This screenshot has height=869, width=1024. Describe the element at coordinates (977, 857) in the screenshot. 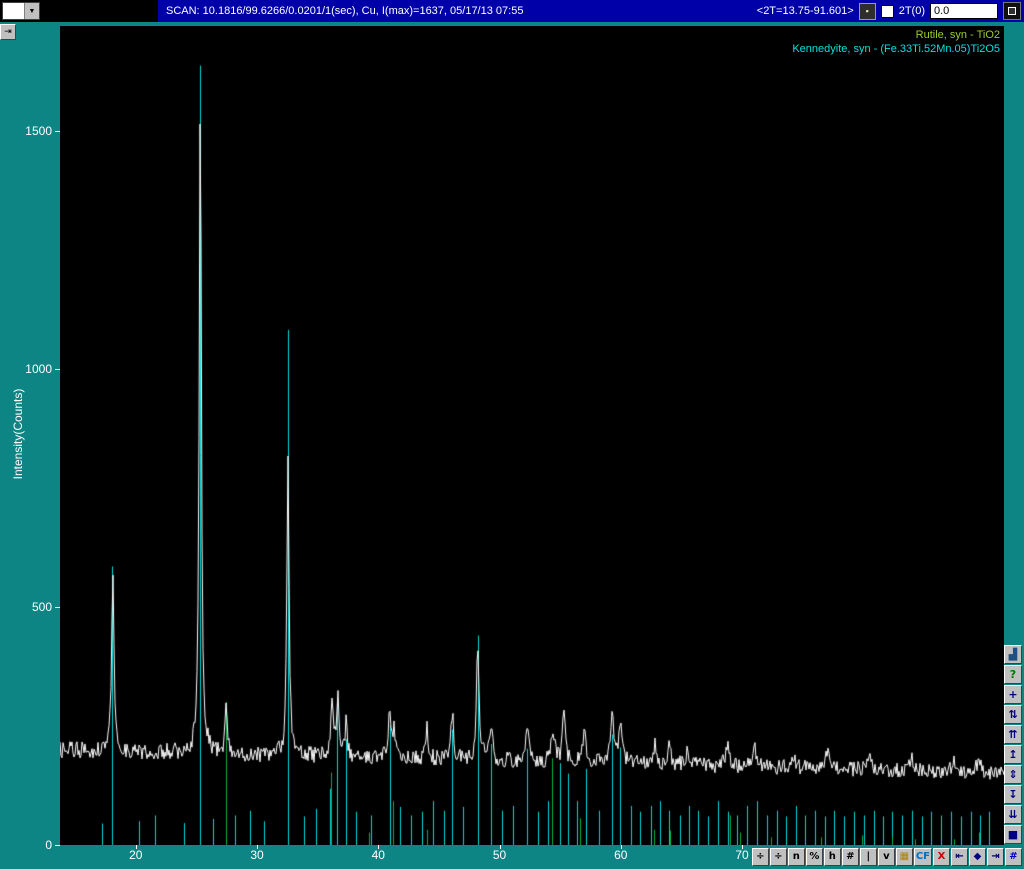

I see `marker-button: ◆` at that location.